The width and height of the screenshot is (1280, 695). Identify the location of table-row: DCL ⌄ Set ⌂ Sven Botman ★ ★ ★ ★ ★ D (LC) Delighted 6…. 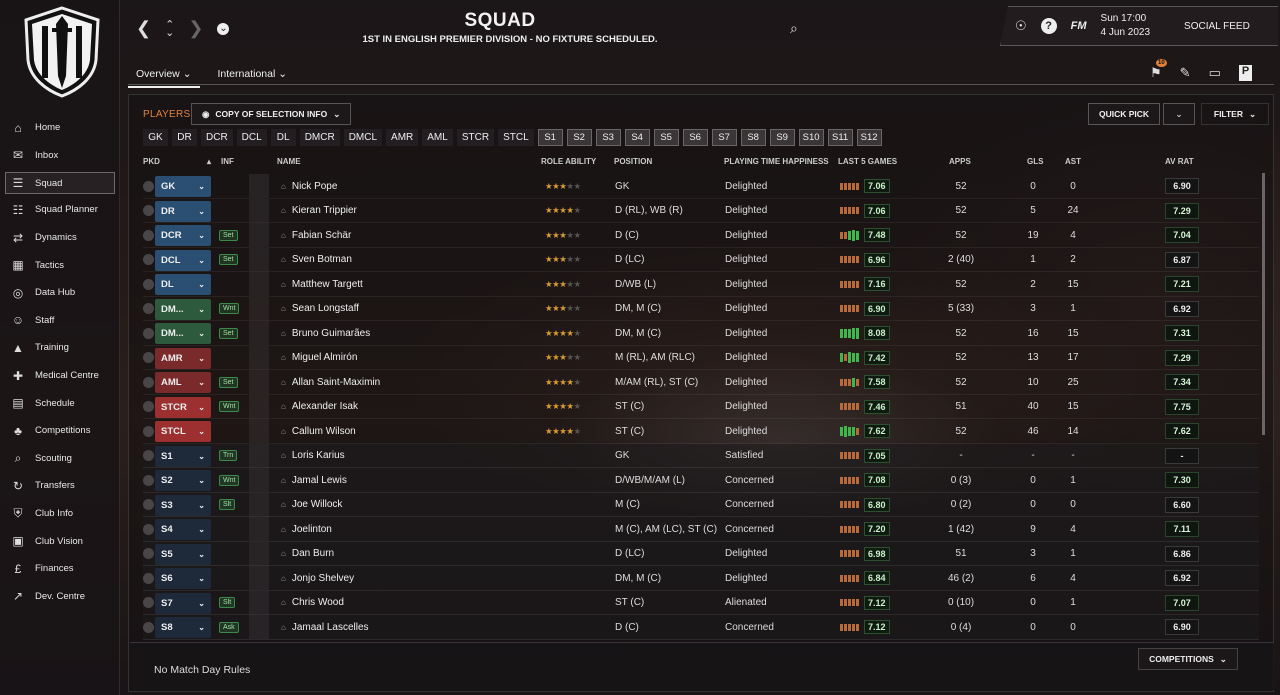
(701, 259).